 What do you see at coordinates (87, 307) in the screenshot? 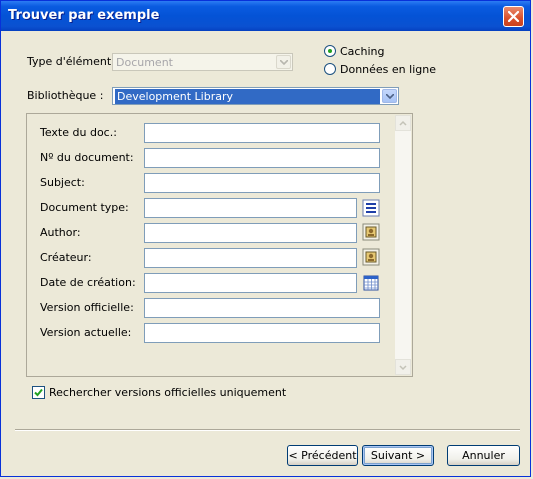
I see `official-version-label: Version officielle:` at bounding box center [87, 307].